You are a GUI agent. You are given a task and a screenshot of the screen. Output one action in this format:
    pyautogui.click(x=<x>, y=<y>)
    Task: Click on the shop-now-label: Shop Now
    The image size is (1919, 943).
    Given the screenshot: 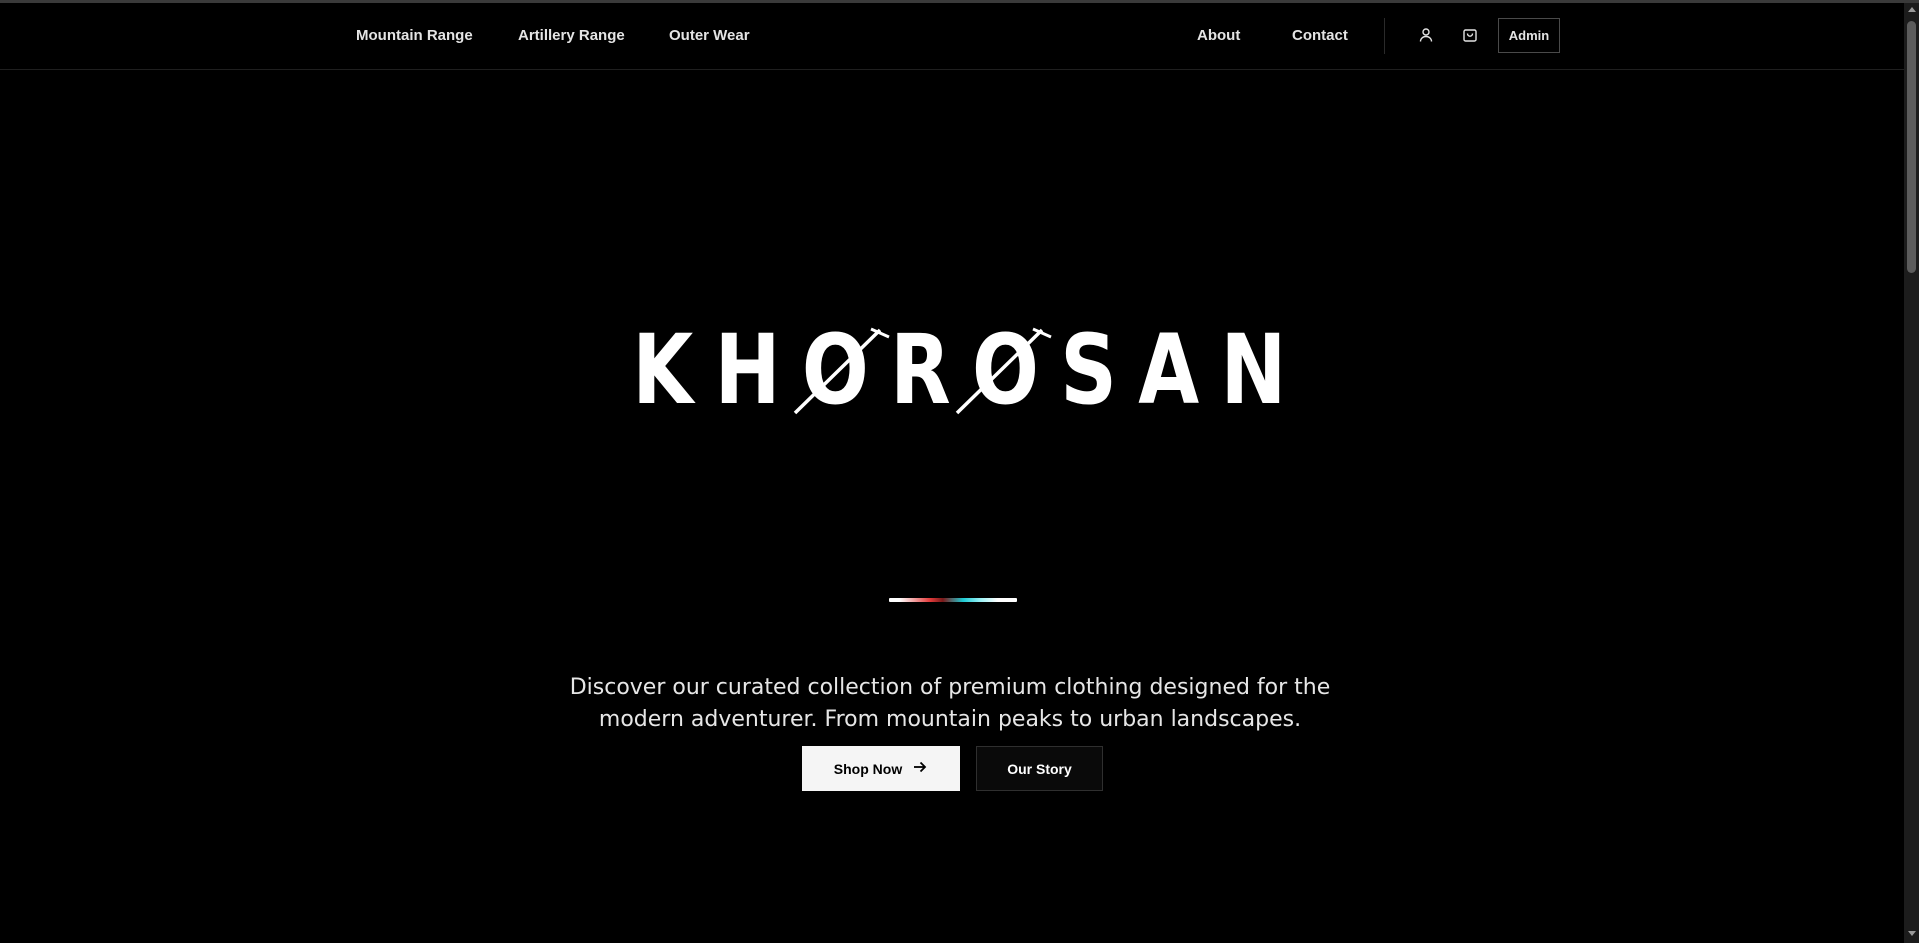 What is the action you would take?
    pyautogui.click(x=868, y=768)
    